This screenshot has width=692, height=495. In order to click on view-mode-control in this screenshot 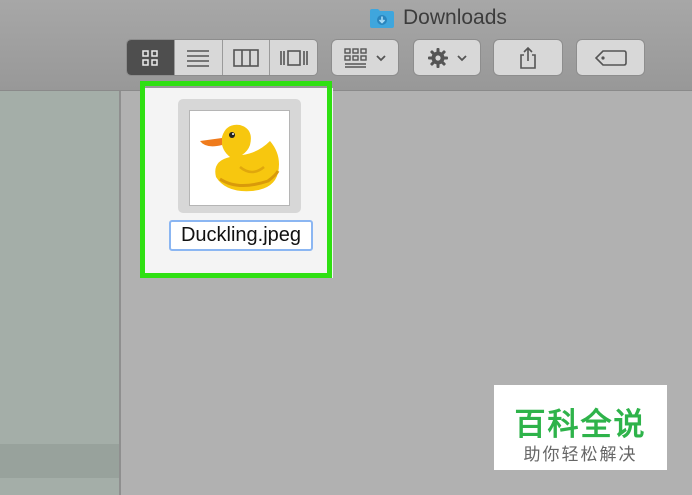, I will do `click(222, 57)`.